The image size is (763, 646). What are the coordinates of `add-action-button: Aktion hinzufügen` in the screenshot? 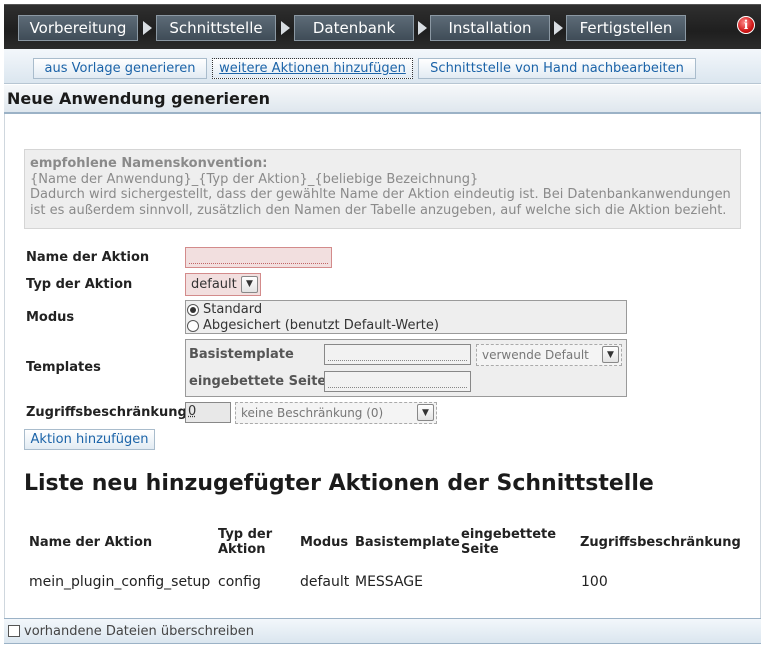 It's located at (89, 439).